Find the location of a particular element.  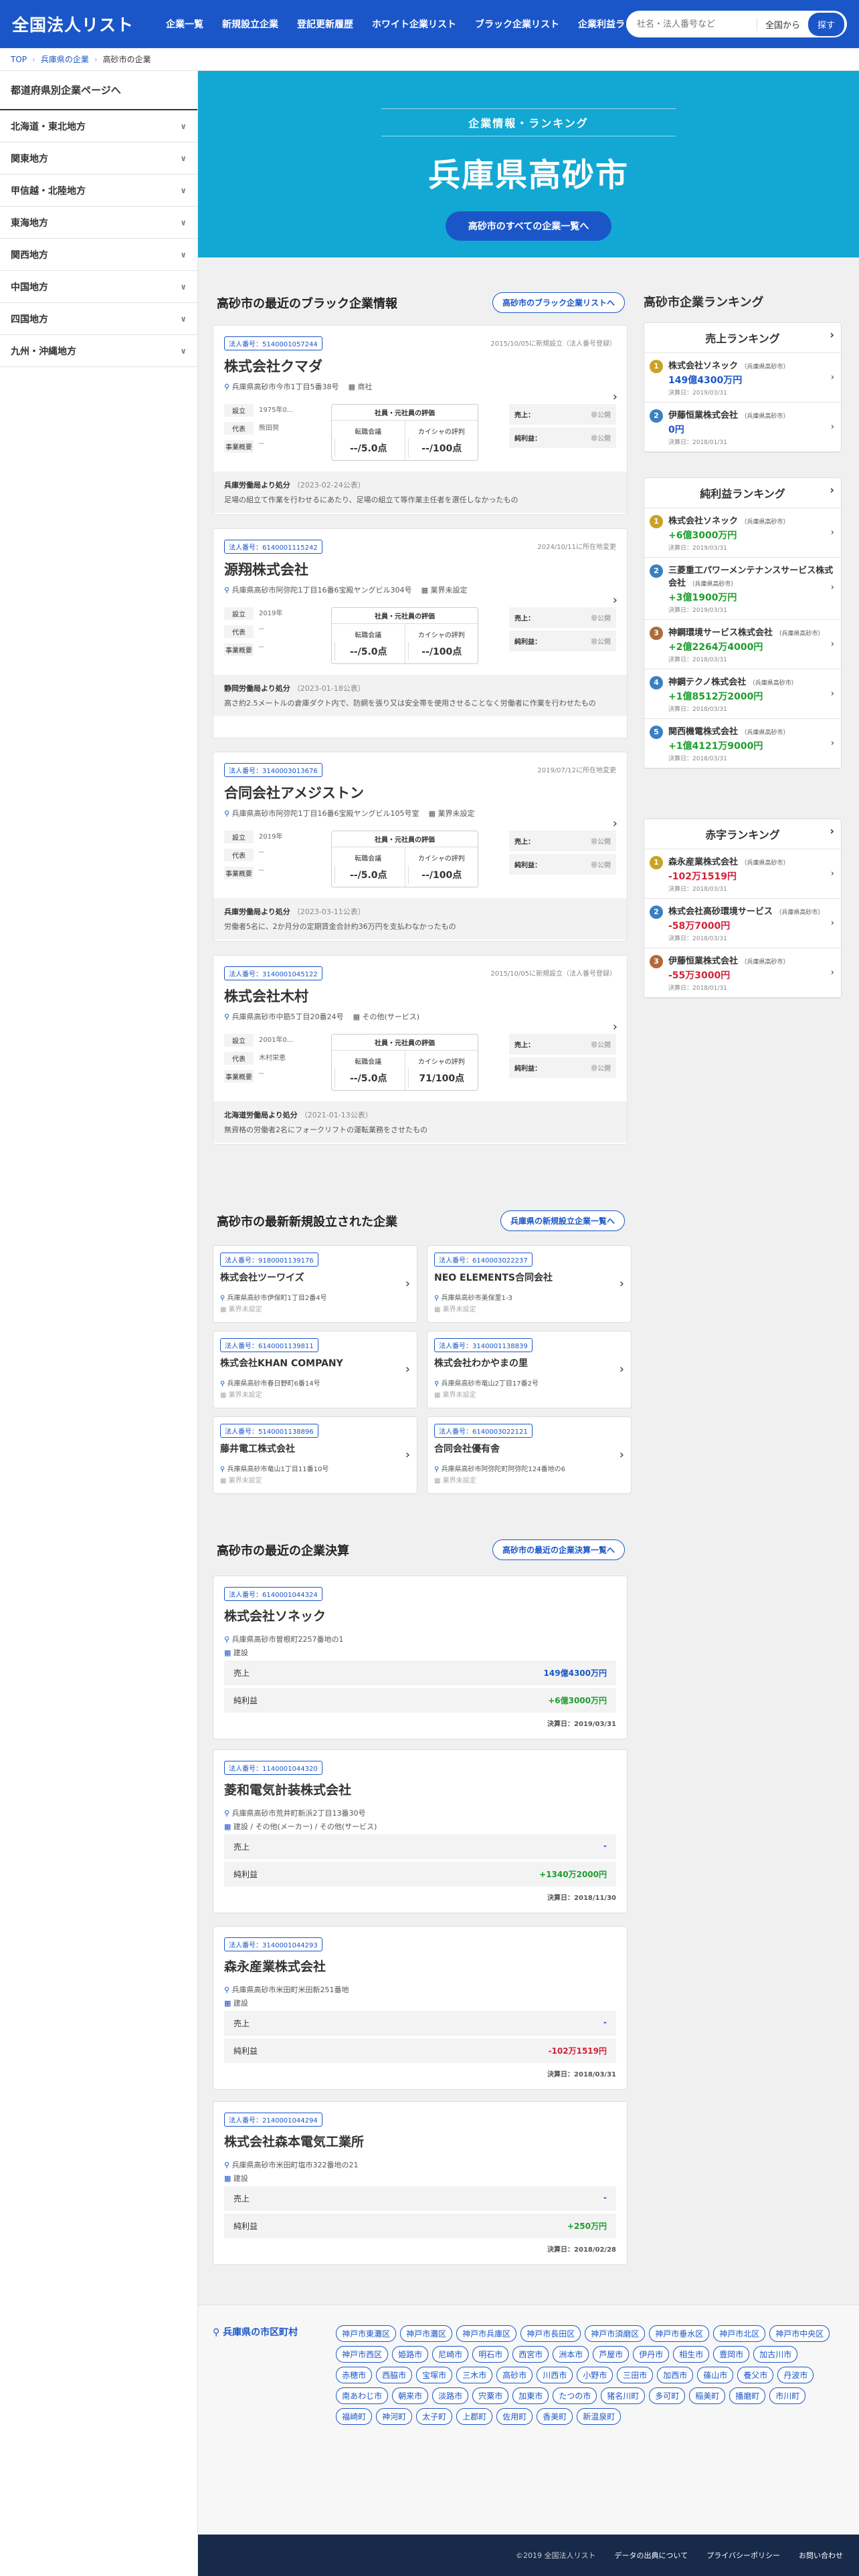

municipality-link: 神戸市東灘区 is located at coordinates (367, 2334).